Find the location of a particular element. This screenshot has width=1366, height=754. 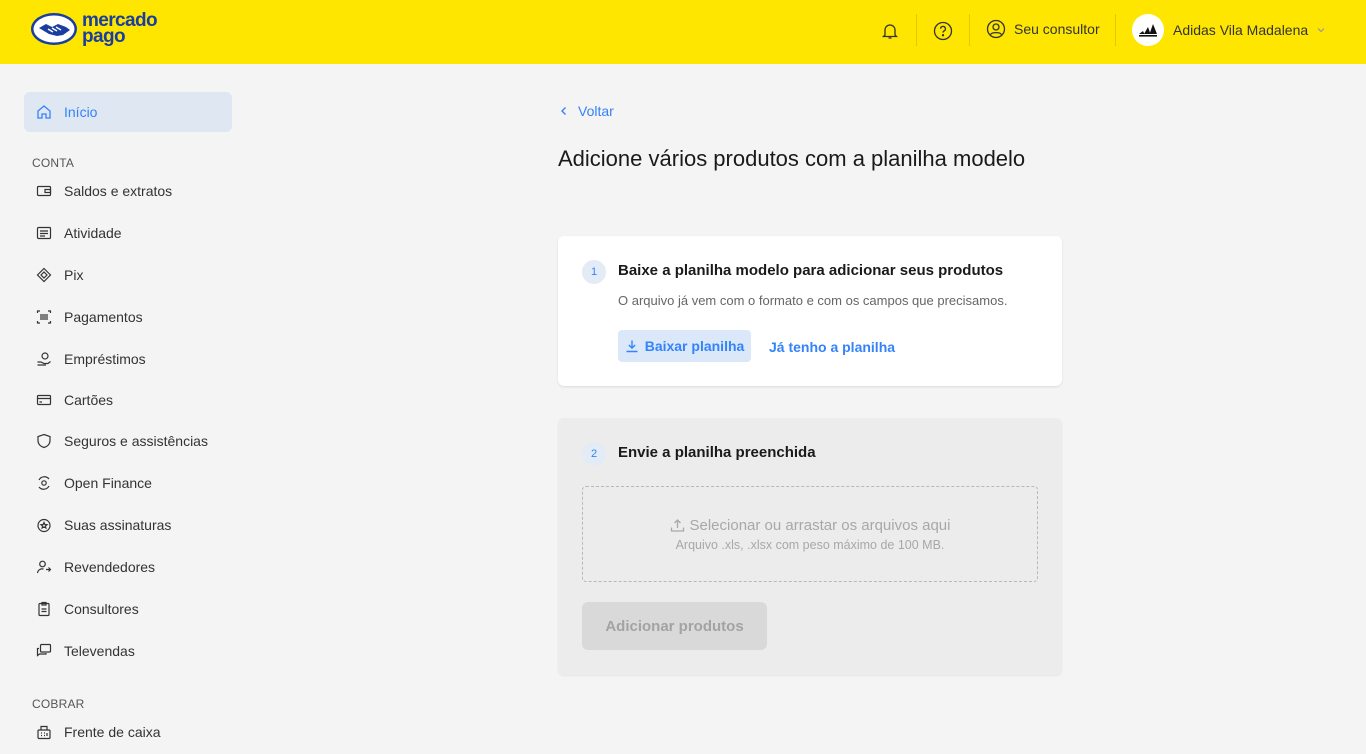

avatar is located at coordinates (1148, 30).